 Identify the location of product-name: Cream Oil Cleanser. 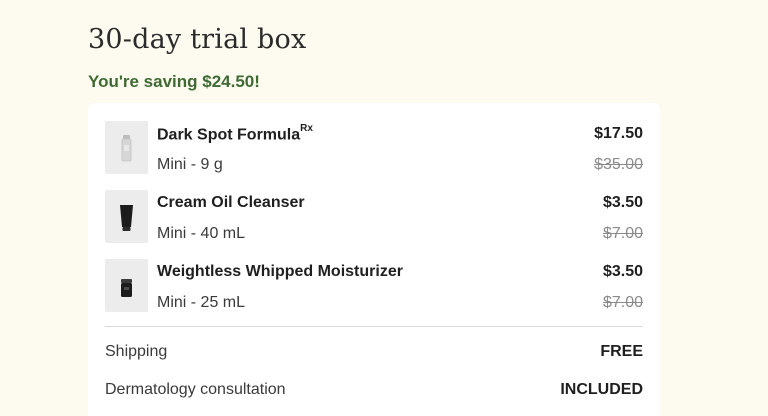
(231, 202).